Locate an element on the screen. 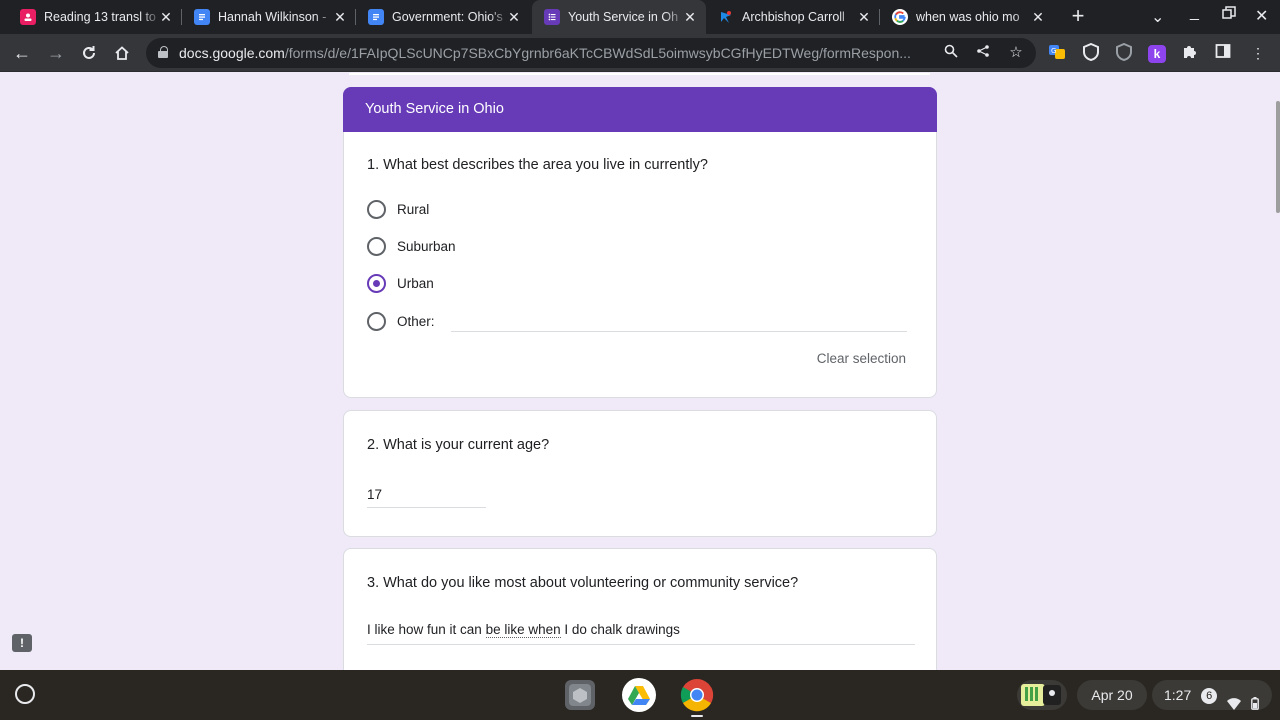 This screenshot has width=1280, height=720. option-suburban: Suburban is located at coordinates (411, 246).